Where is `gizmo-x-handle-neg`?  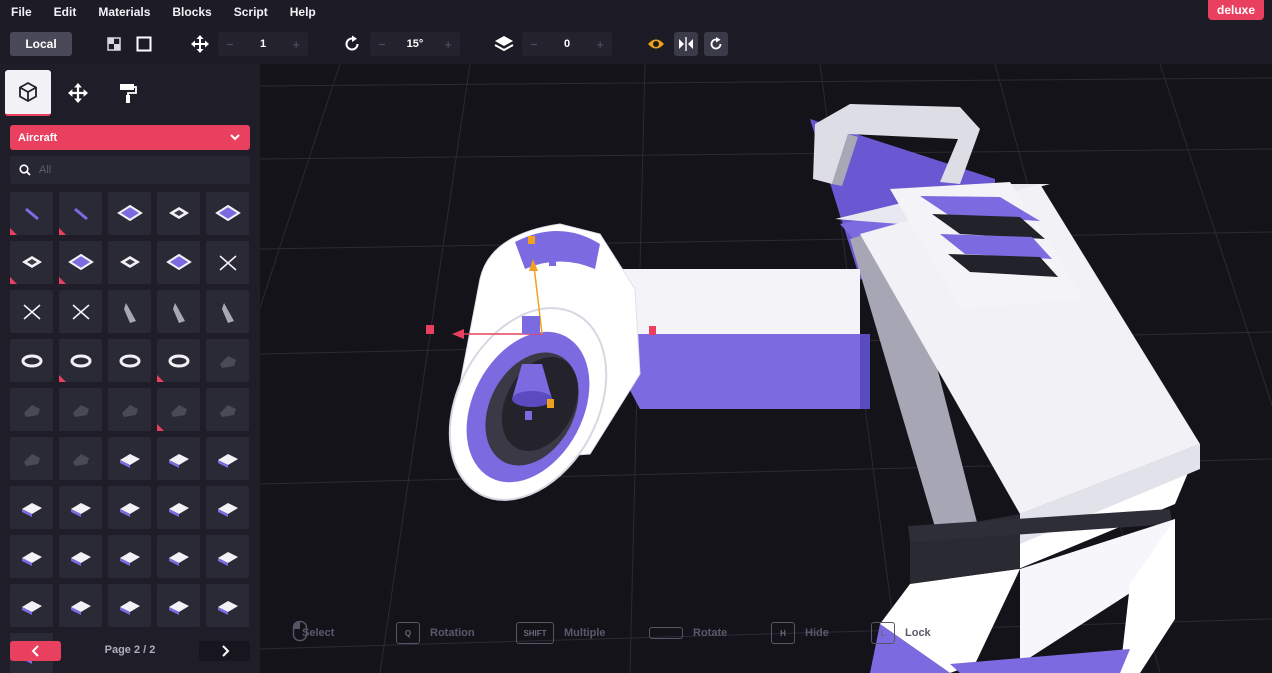
gizmo-x-handle-neg is located at coordinates (430, 329).